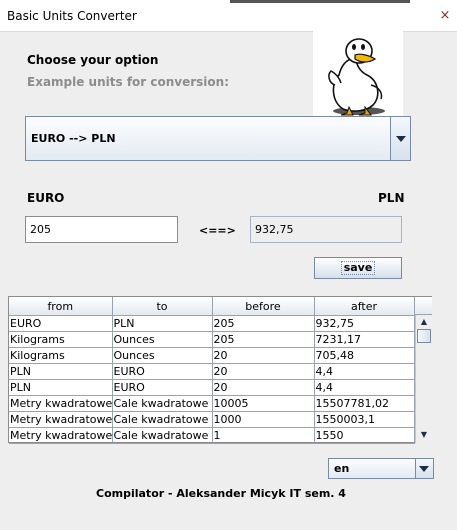 Image resolution: width=457 pixels, height=530 pixels. What do you see at coordinates (263, 419) in the screenshot?
I see `cell-before: 1000` at bounding box center [263, 419].